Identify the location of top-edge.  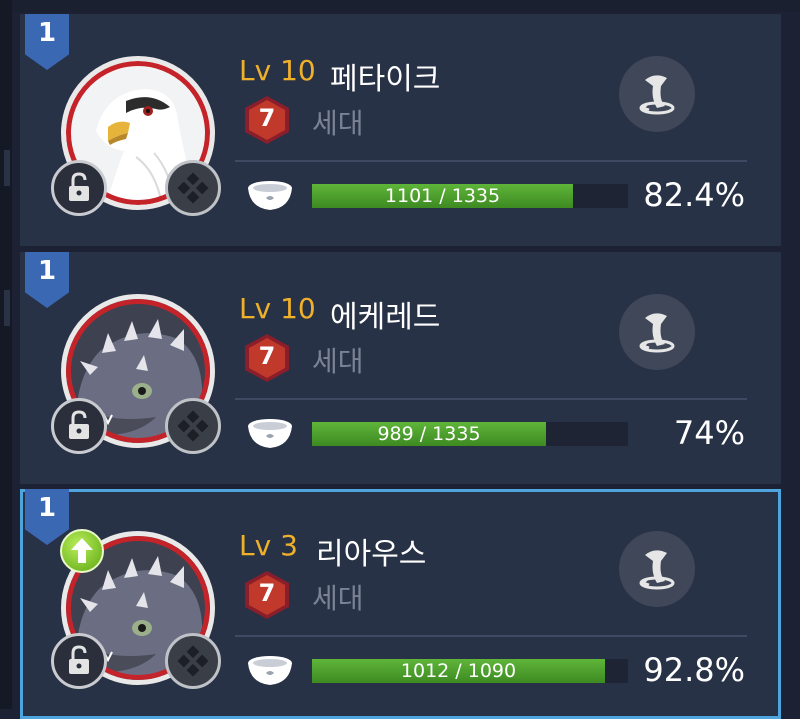
(406, 6).